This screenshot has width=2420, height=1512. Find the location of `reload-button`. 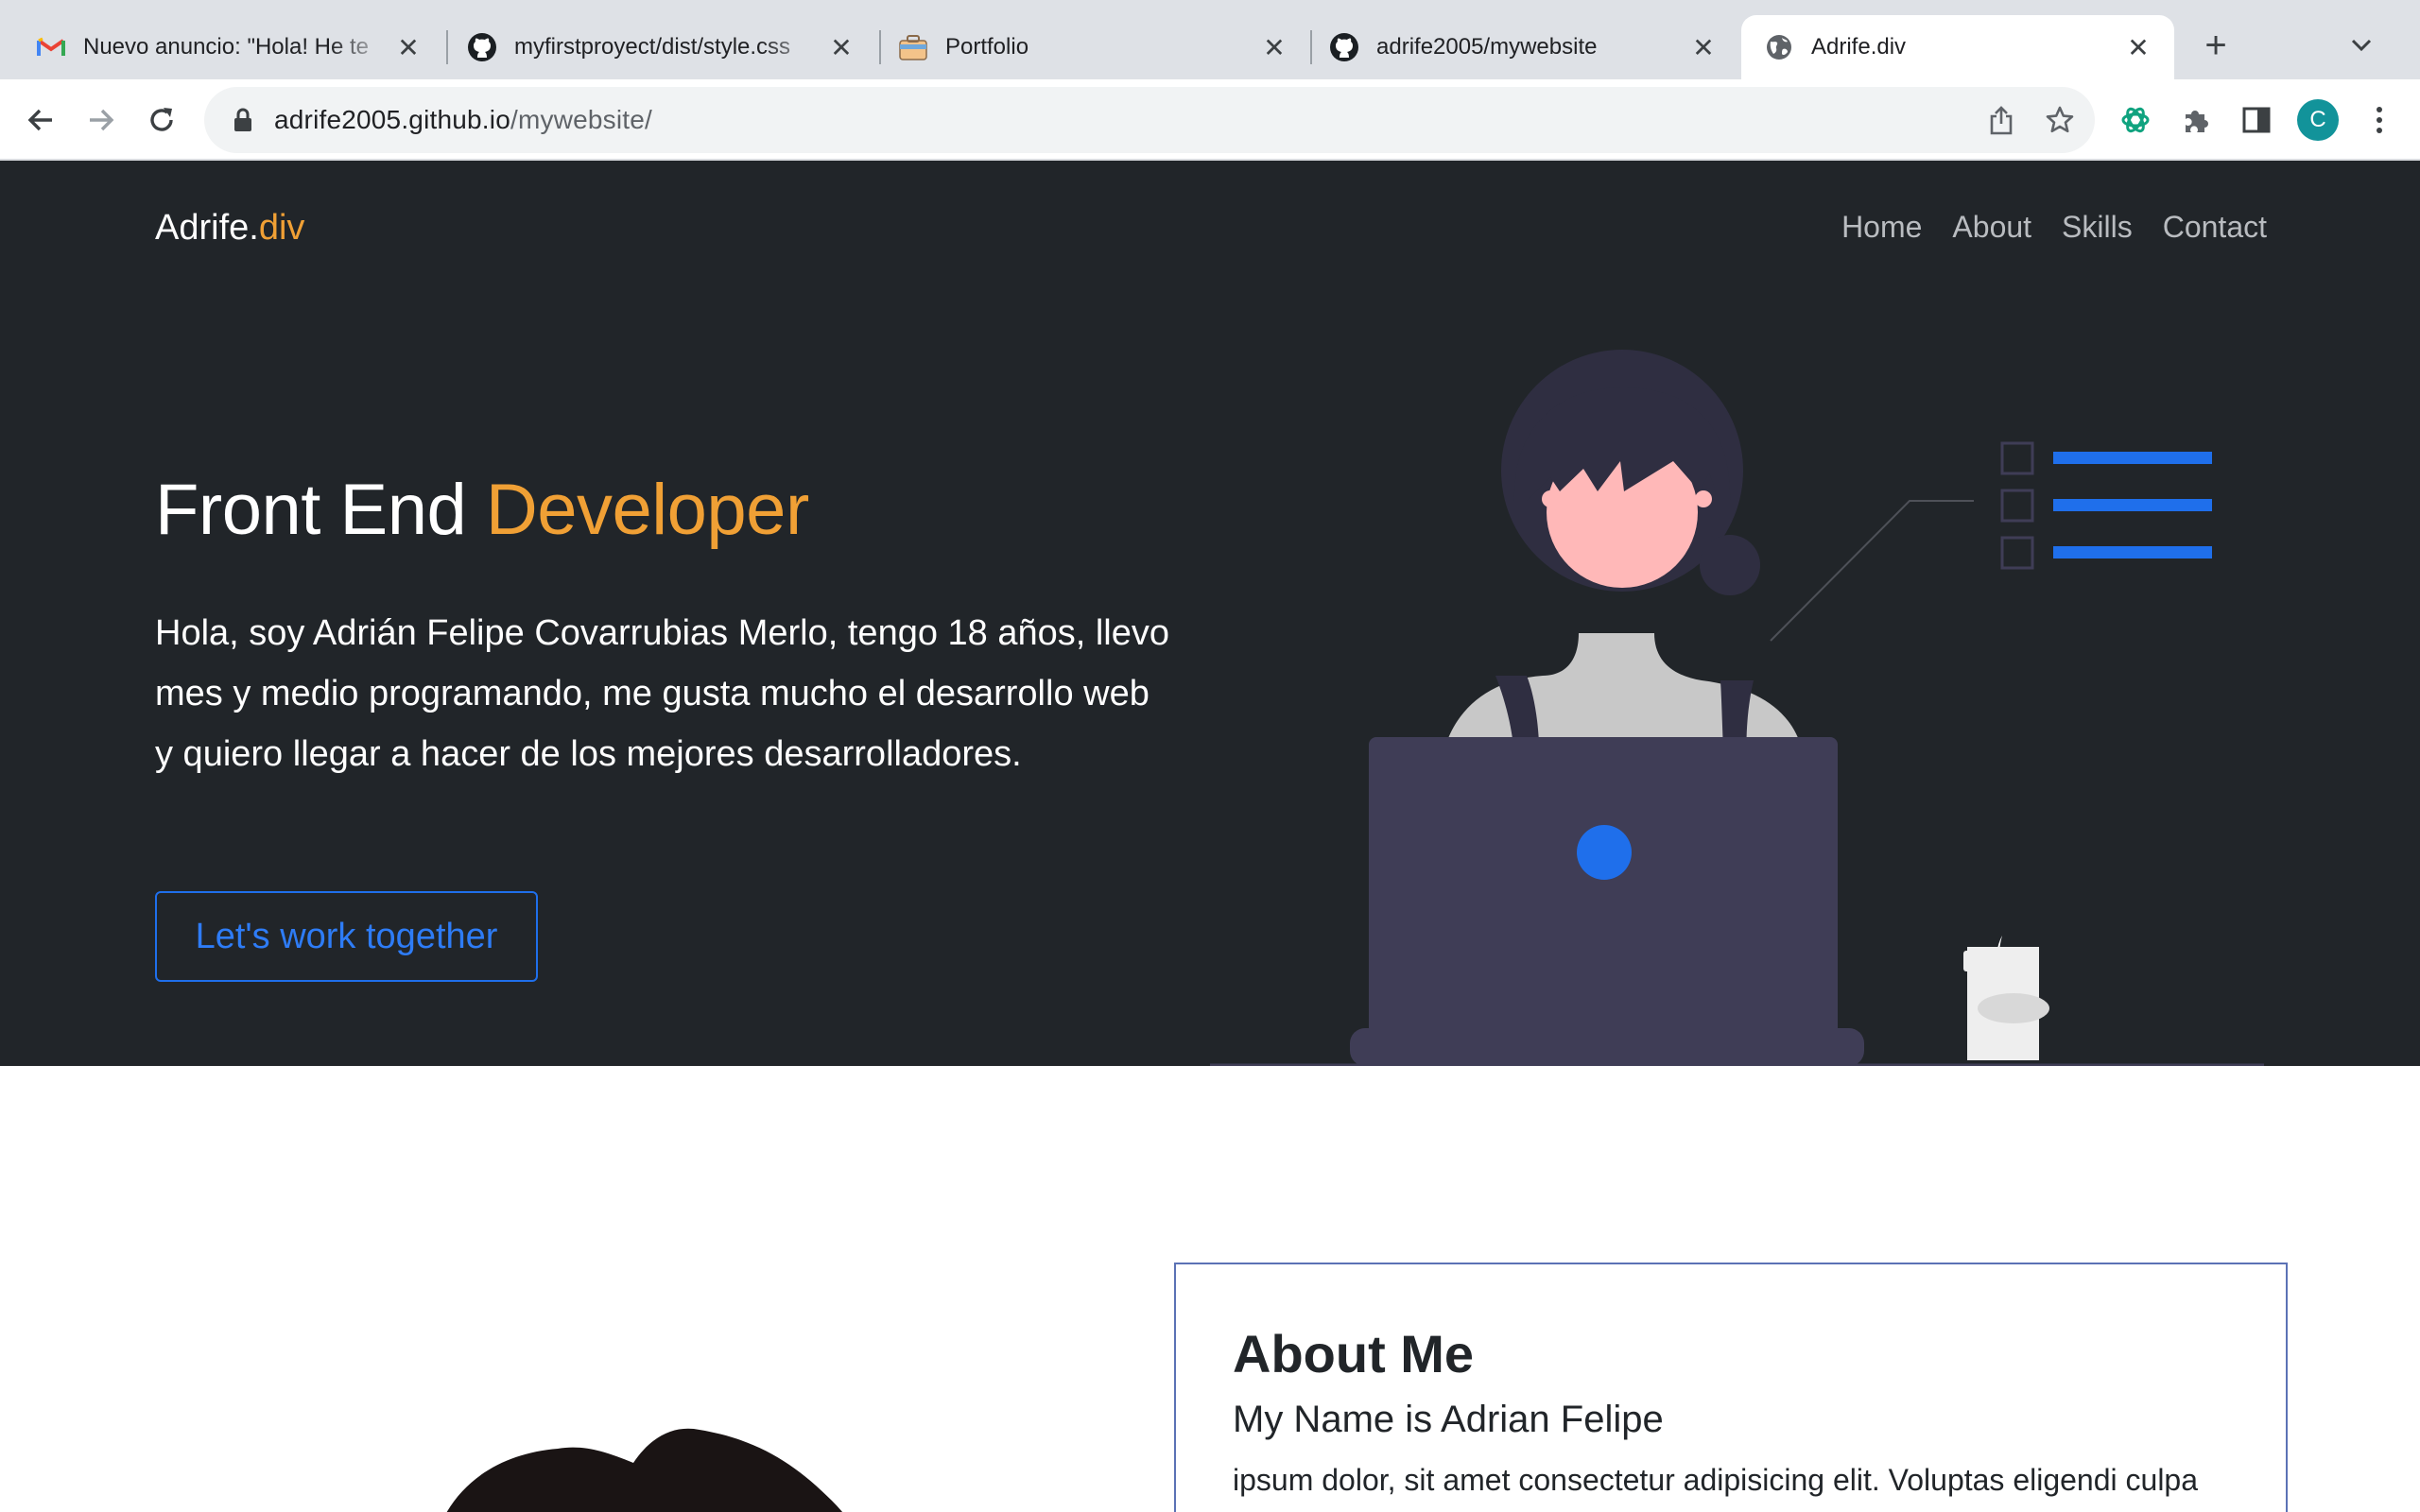

reload-button is located at coordinates (161, 120).